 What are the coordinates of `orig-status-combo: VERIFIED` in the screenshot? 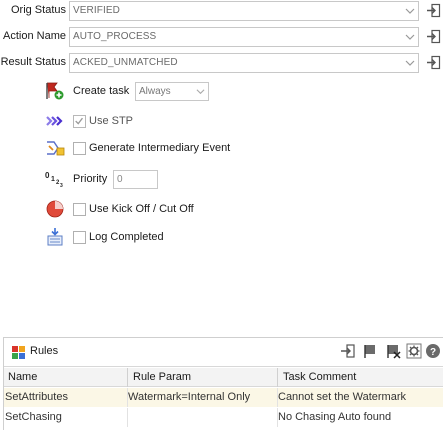 It's located at (244, 11).